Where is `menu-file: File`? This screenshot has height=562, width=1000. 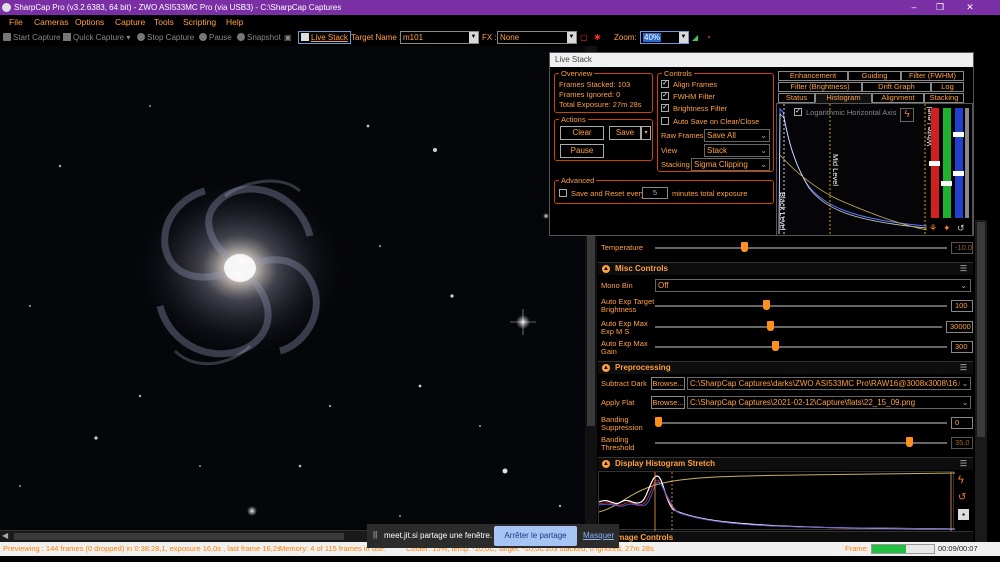 menu-file: File is located at coordinates (16, 22).